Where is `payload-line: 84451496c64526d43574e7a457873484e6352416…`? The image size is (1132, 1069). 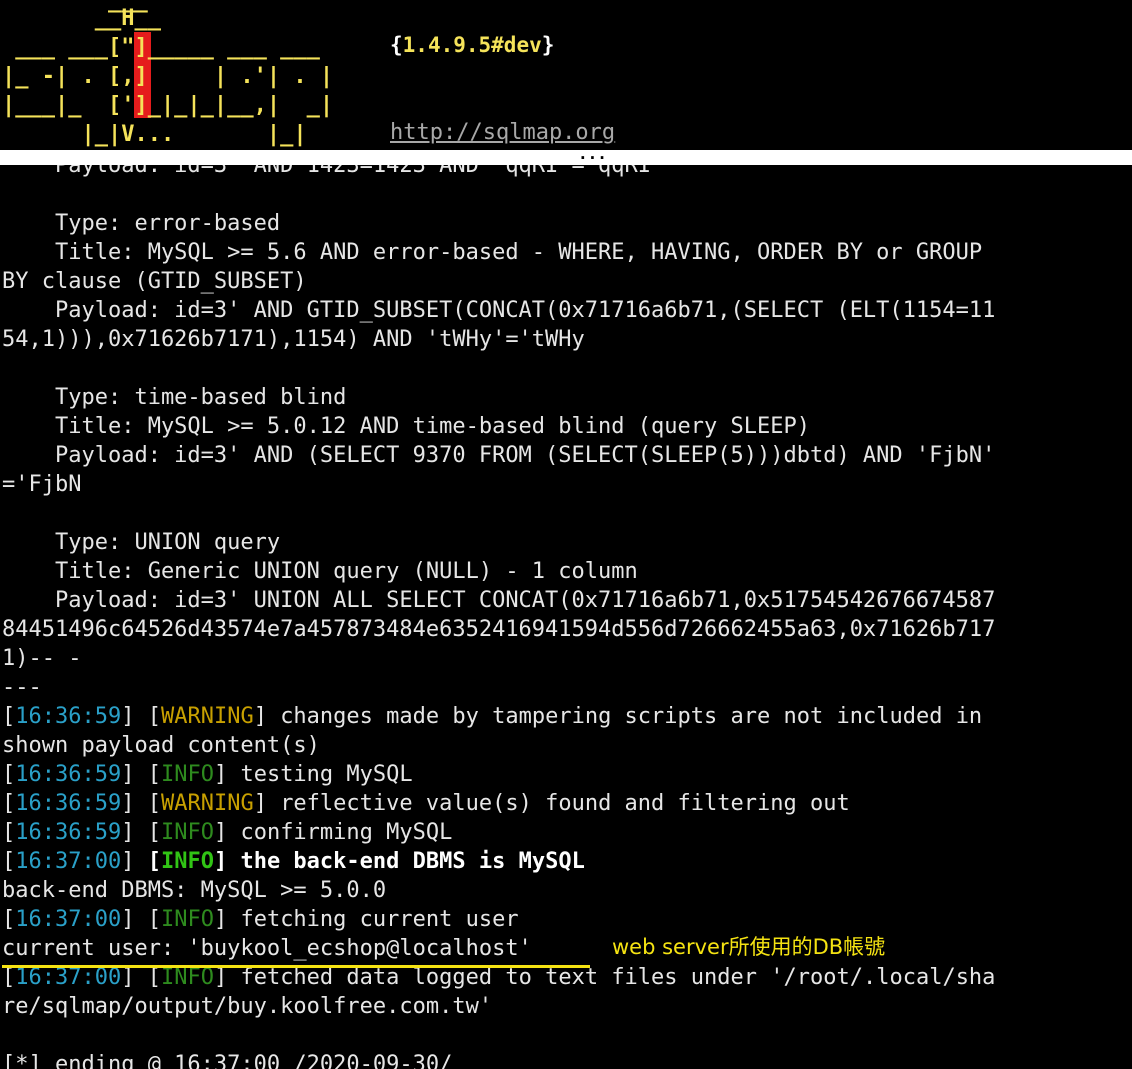 payload-line: 84451496c64526d43574e7a457873484e6352416… is located at coordinates (499, 629).